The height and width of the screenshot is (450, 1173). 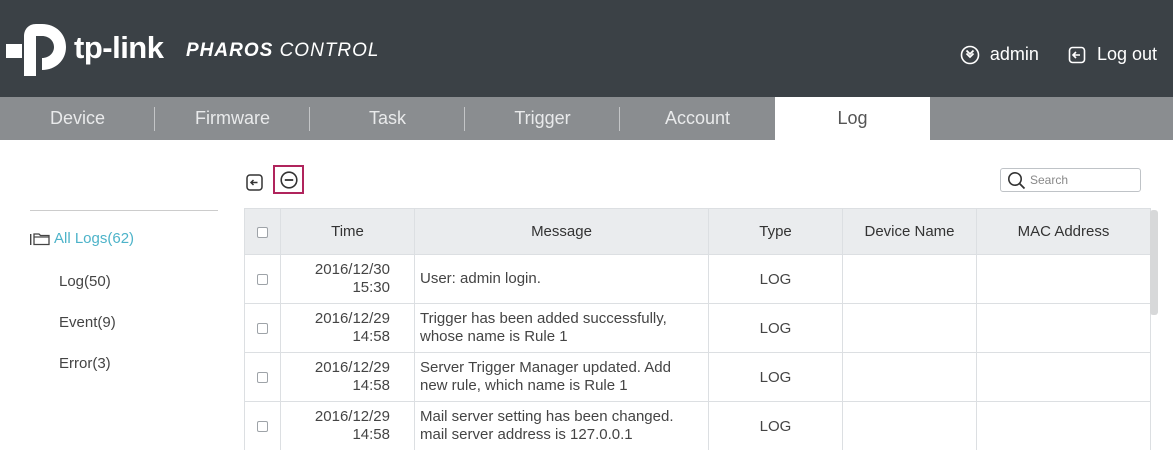 What do you see at coordinates (547, 416) in the screenshot?
I see `message-line-1: Mail server setting has been changed.` at bounding box center [547, 416].